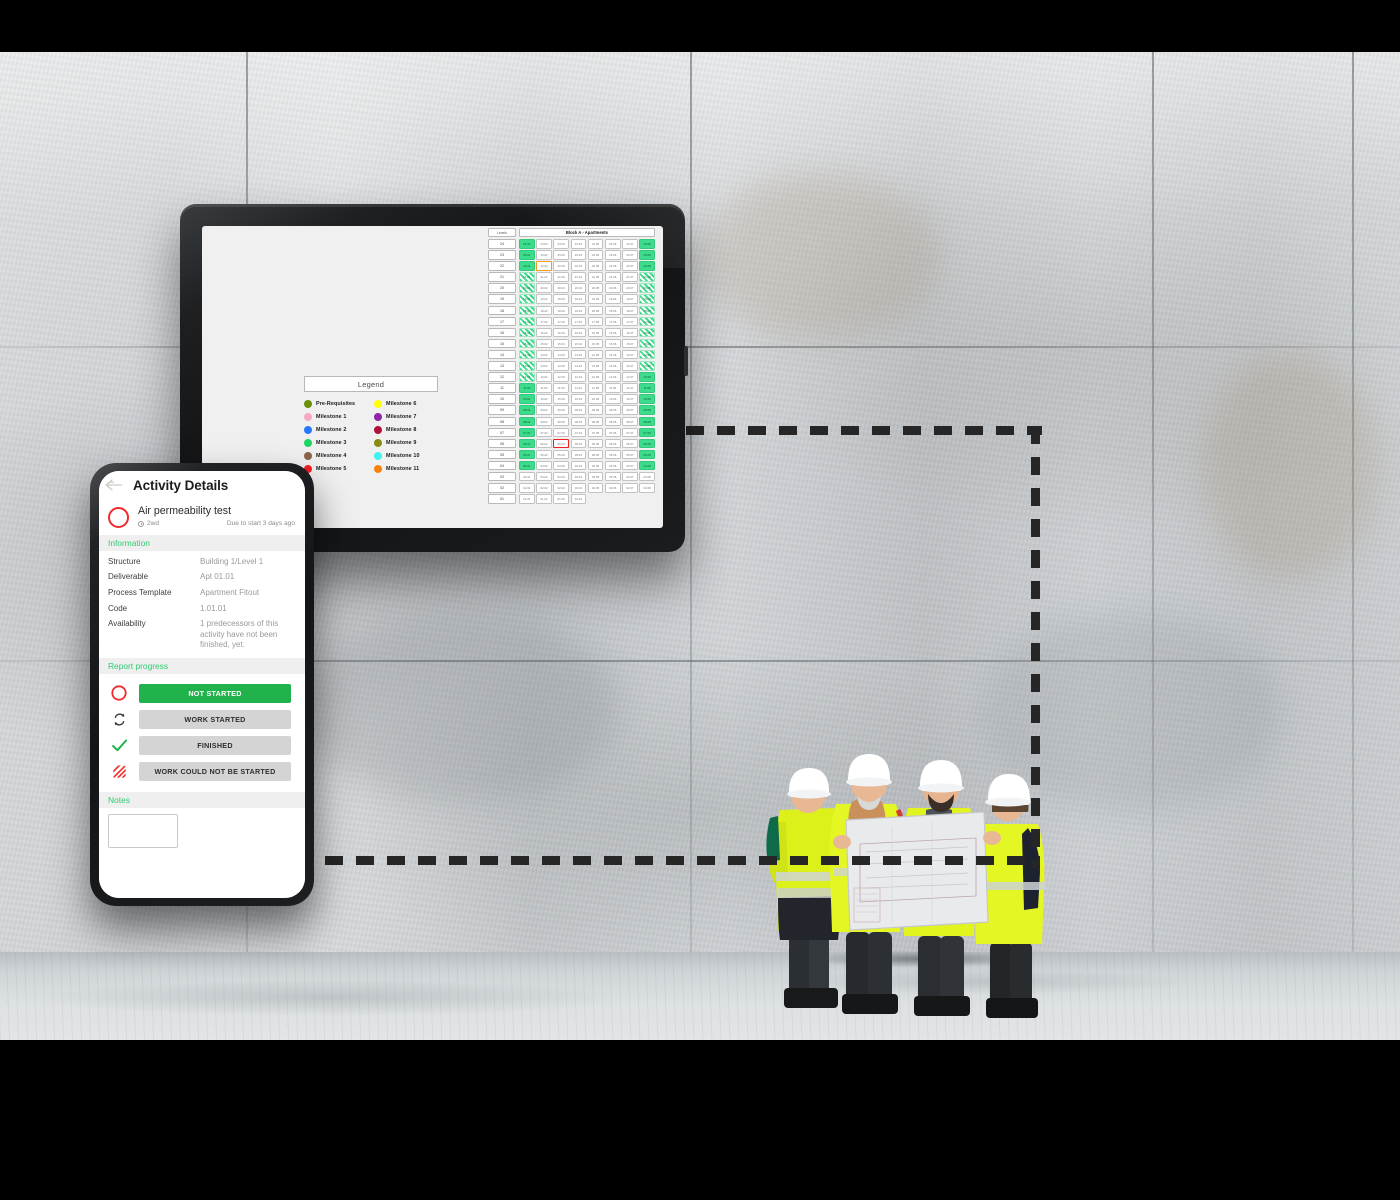 The height and width of the screenshot is (1200, 1400). Describe the element at coordinates (630, 388) in the screenshot. I see `matrix-cell: 11.07` at that location.